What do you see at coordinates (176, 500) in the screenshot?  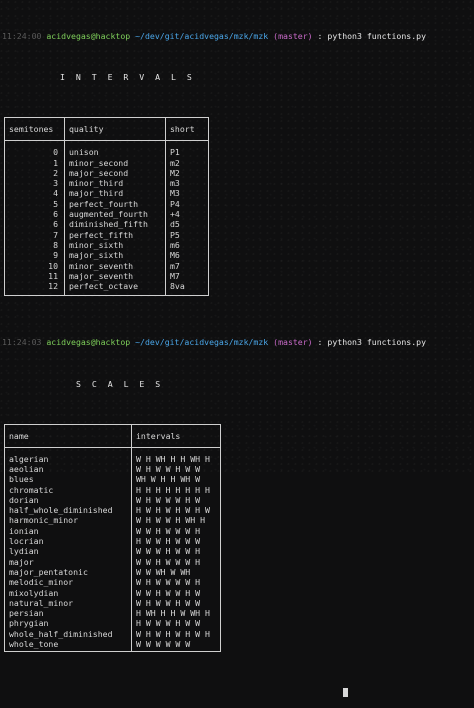 I see `scale-intervals-cell: W H W W W H W` at bounding box center [176, 500].